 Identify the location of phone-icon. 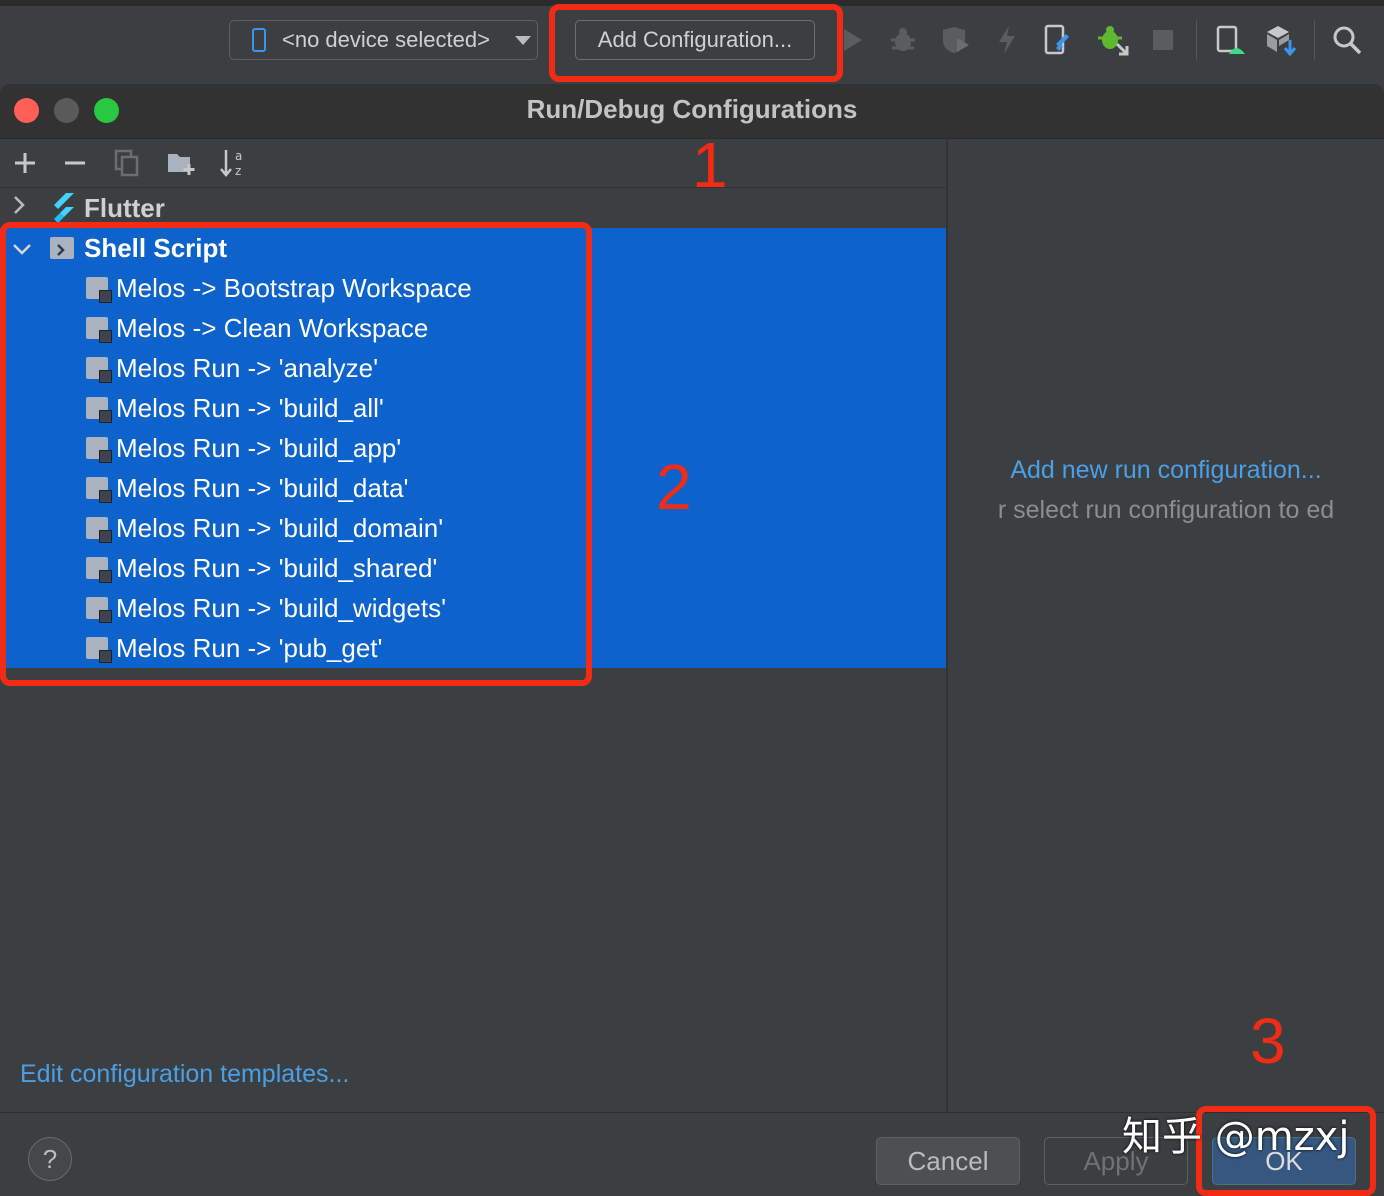
(259, 40).